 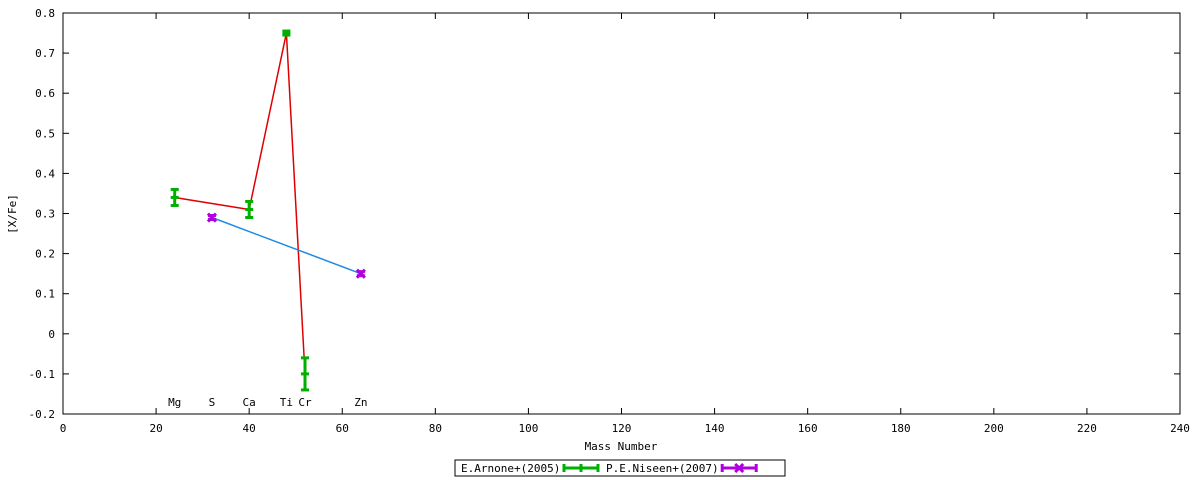 What do you see at coordinates (51, 334) in the screenshot?
I see `y-tick-label: 0` at bounding box center [51, 334].